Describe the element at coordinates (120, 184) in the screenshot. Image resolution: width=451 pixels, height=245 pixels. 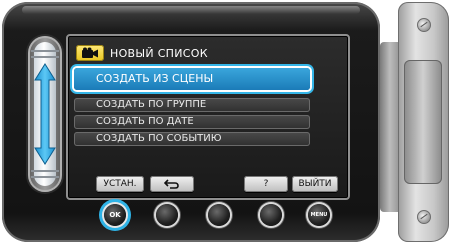
I see `set-button: УСТАН.` at that location.